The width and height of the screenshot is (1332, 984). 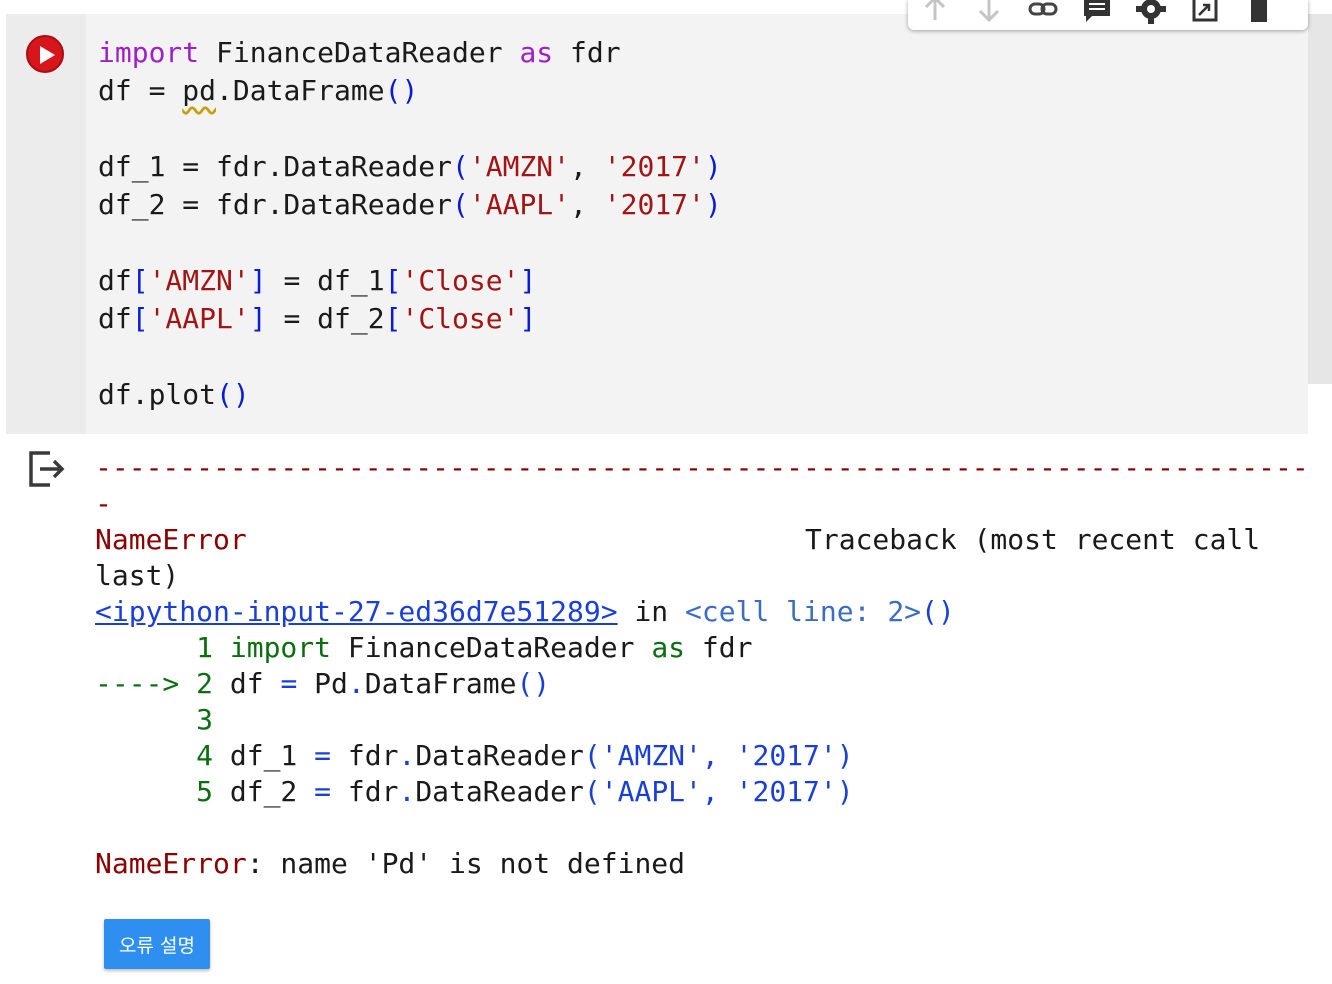 What do you see at coordinates (359, 52) in the screenshot?
I see `code-line: import FinanceDataReader as fdr` at bounding box center [359, 52].